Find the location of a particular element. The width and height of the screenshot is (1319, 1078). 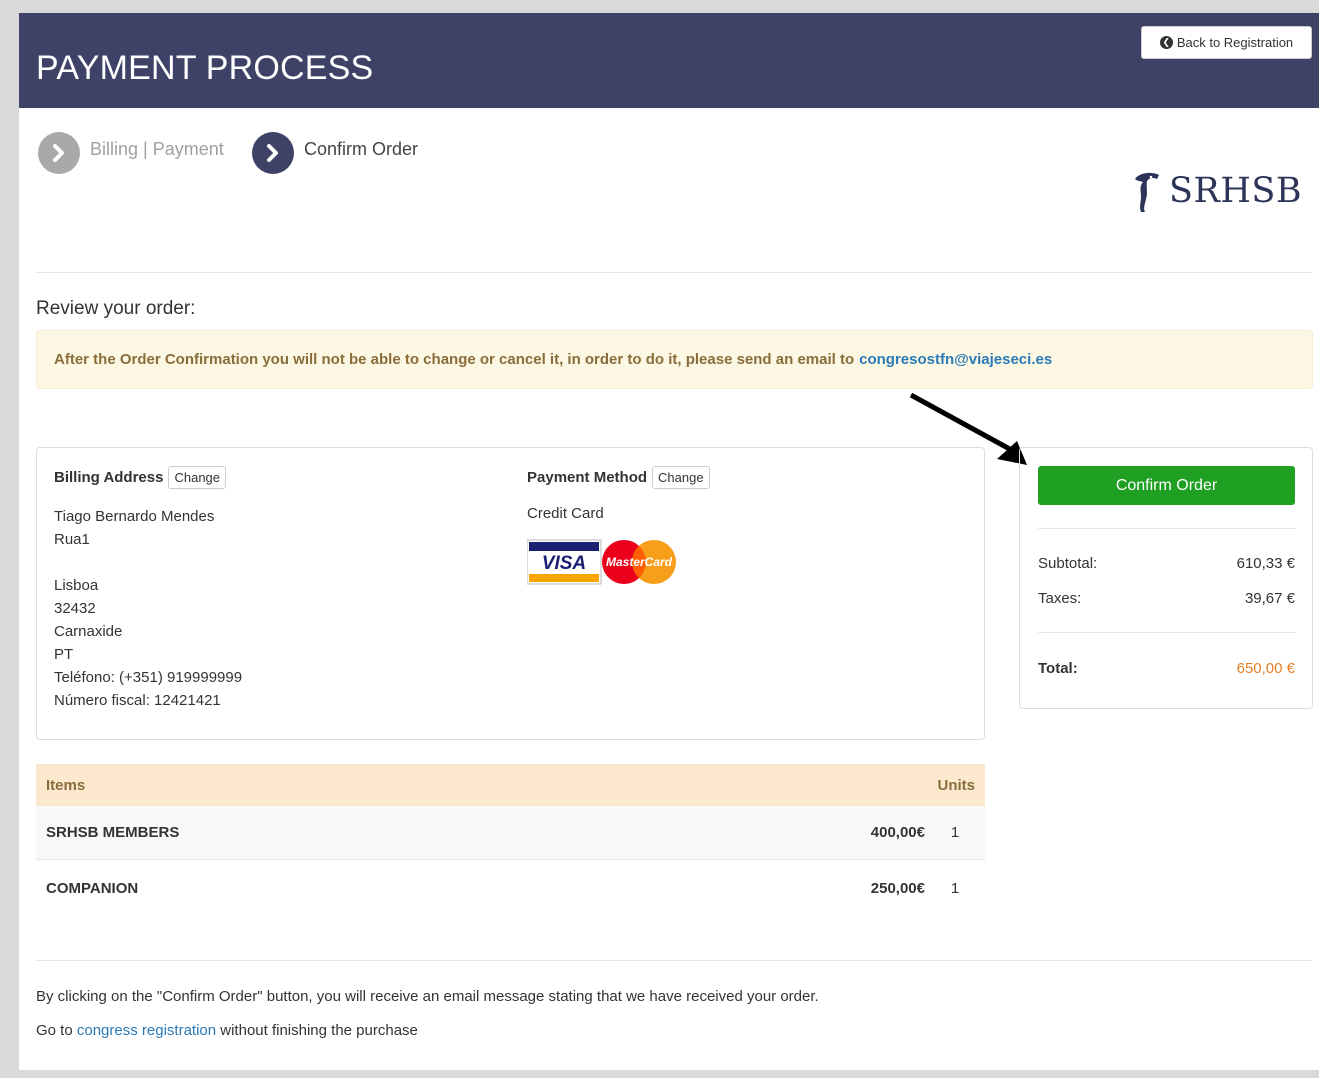

srhsb-logo: SRHSB is located at coordinates (1215, 191).